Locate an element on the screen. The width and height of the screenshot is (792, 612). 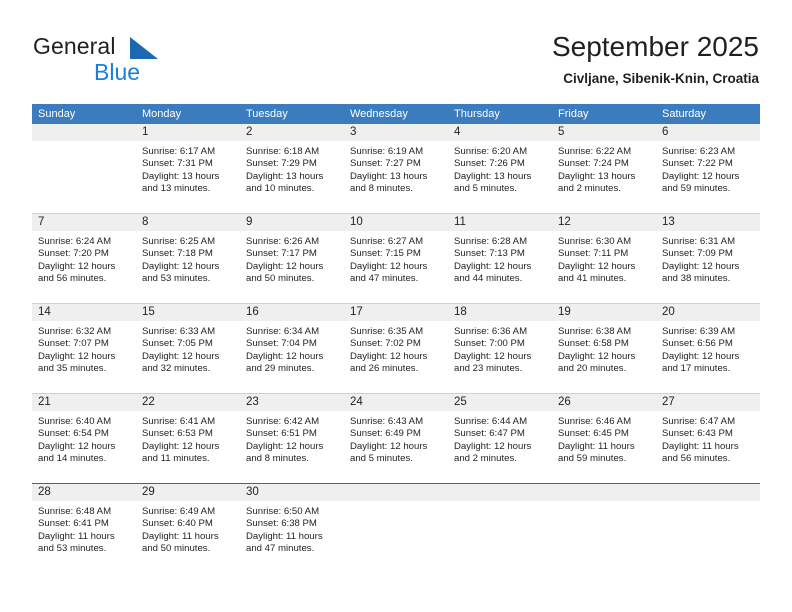
daylight-line-2: and 10 minutes. is located at coordinates (280, 188).